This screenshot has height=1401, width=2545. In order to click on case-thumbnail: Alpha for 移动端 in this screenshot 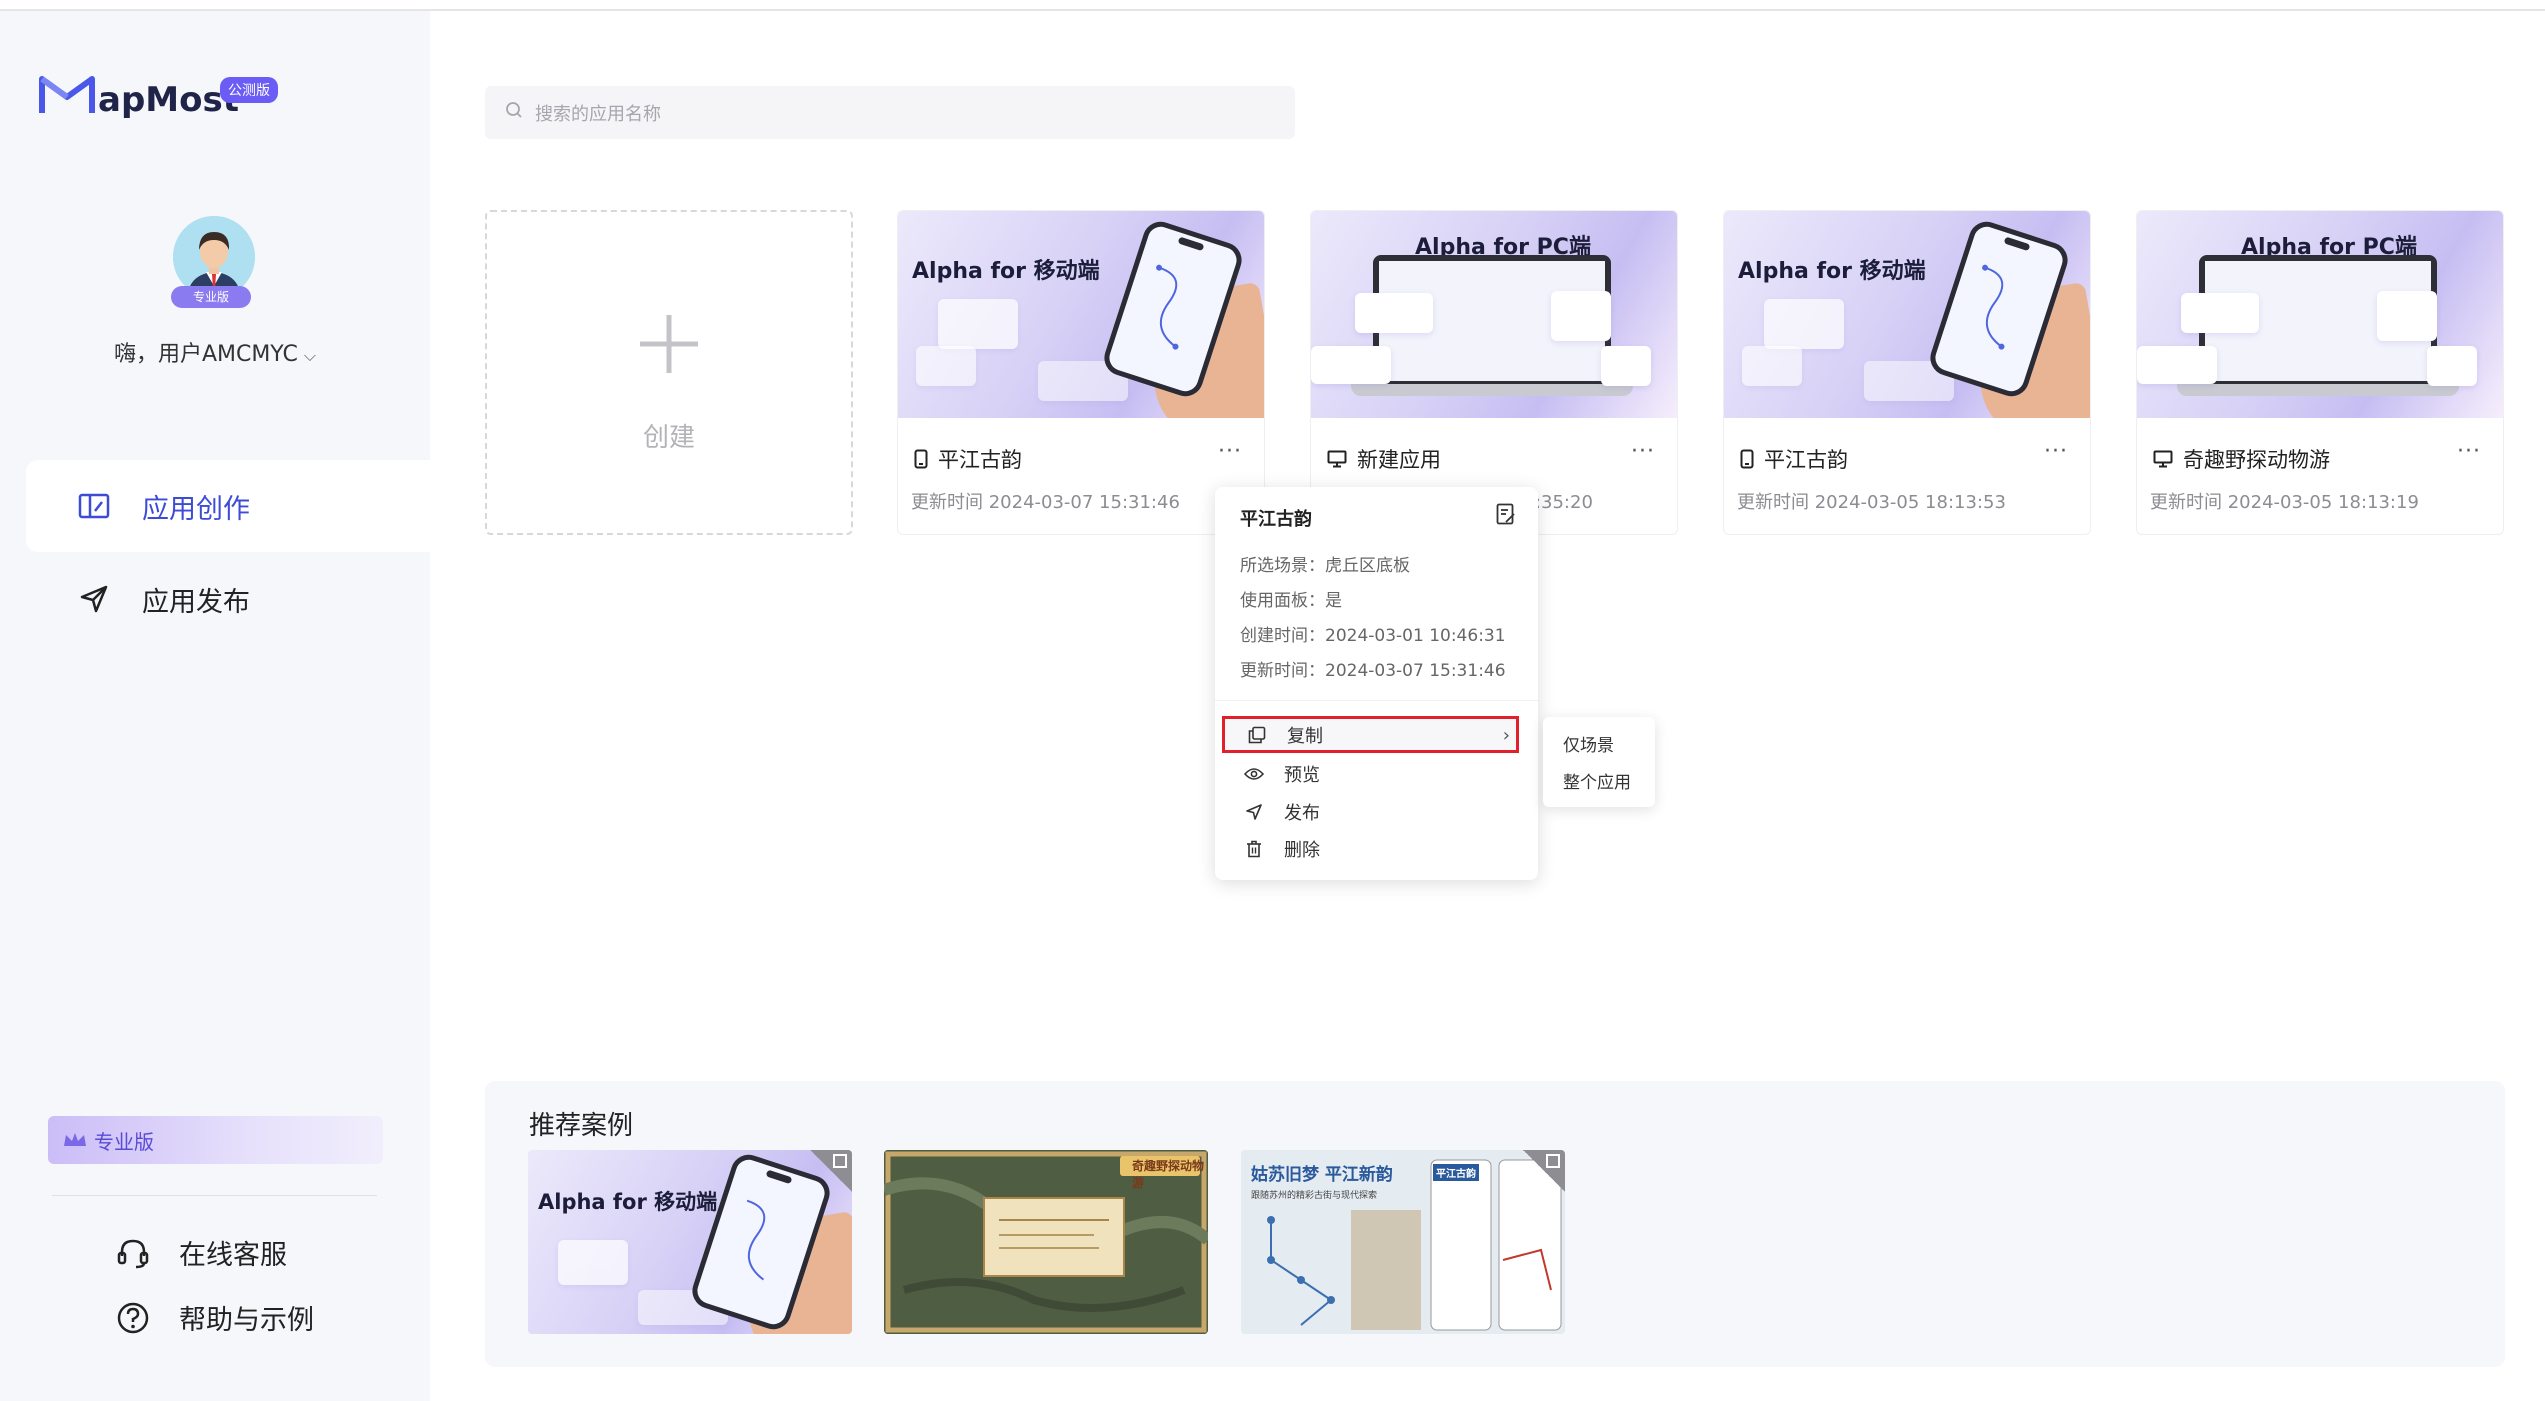, I will do `click(690, 1242)`.